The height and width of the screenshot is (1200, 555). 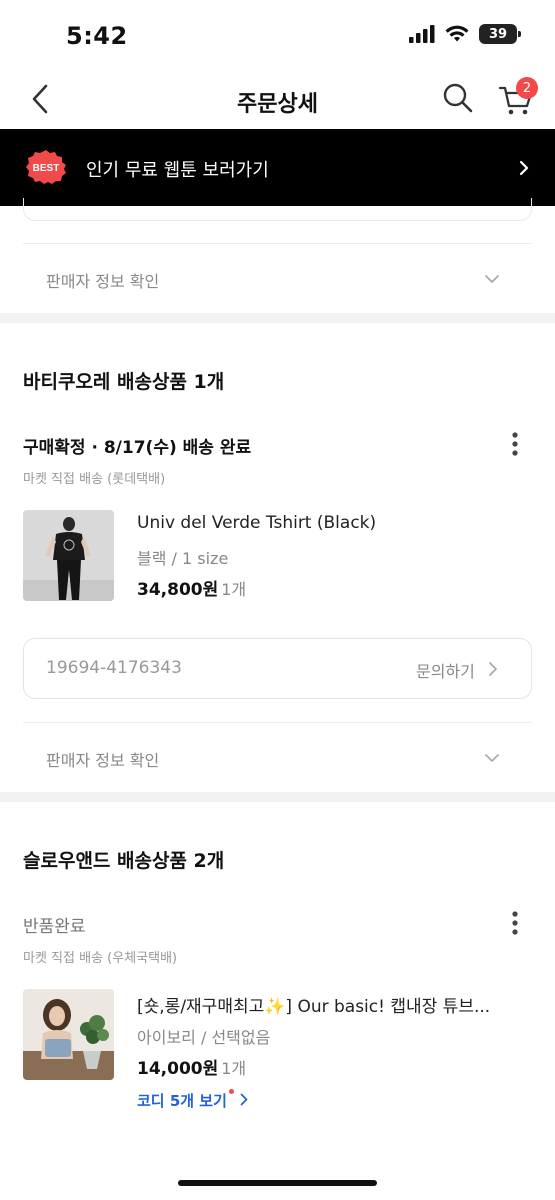 I want to click on battery-indicator: 39, so click(x=500, y=34).